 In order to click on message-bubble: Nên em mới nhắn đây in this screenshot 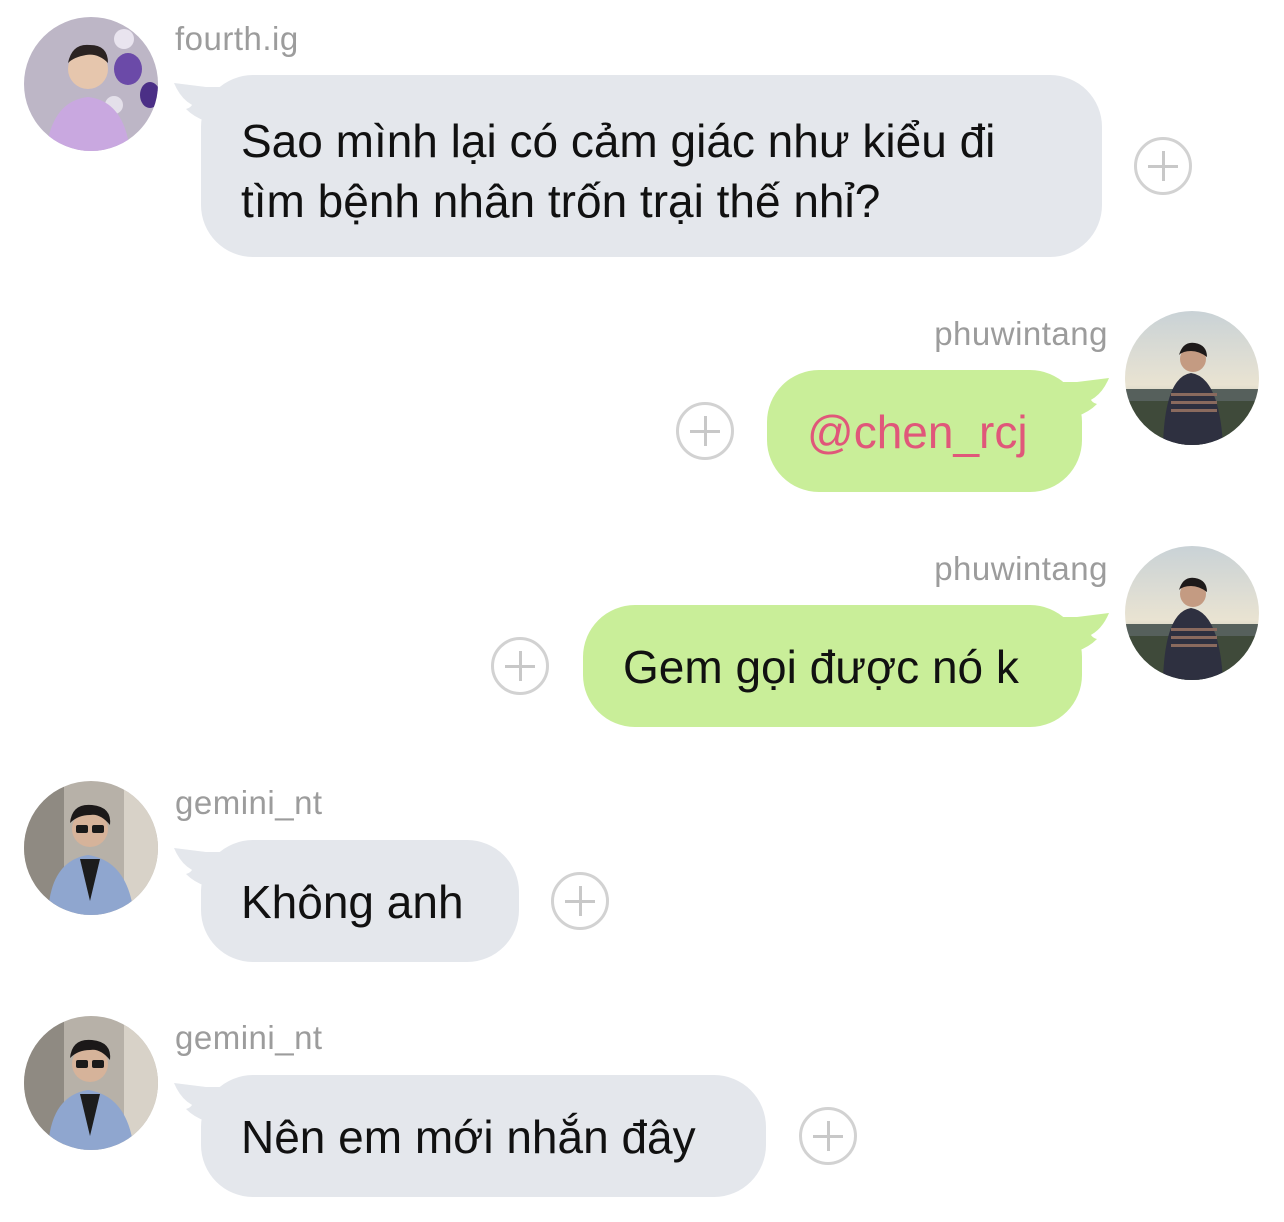, I will do `click(470, 1136)`.